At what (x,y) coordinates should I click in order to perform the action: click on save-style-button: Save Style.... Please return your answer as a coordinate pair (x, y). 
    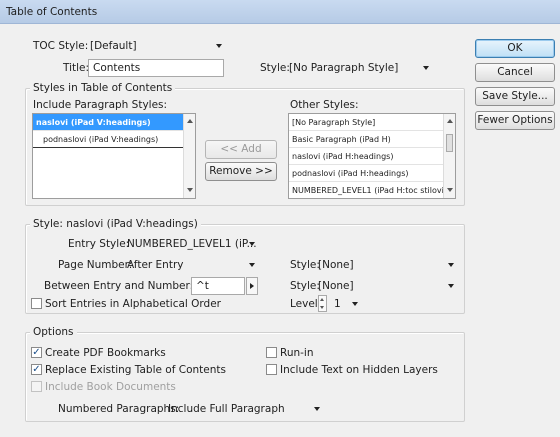
    Looking at the image, I should click on (515, 96).